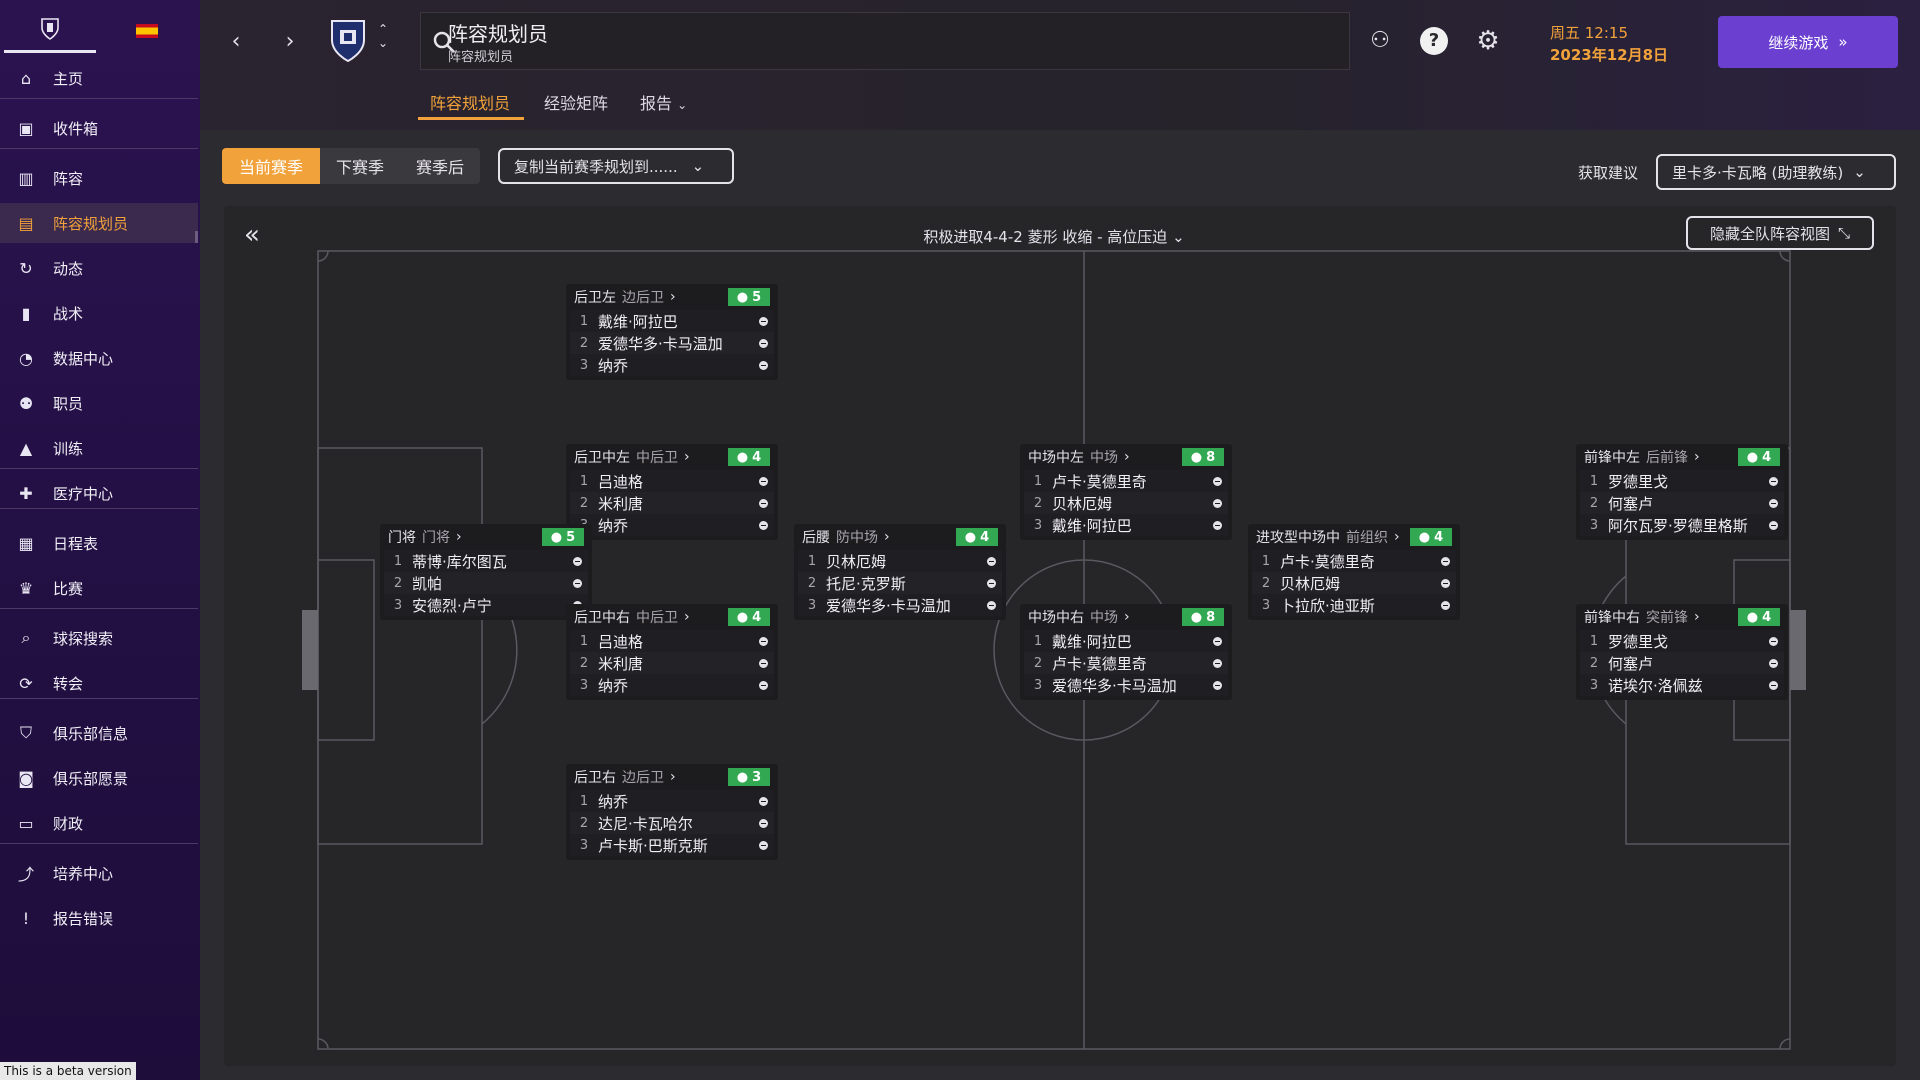 This screenshot has width=1920, height=1080. Describe the element at coordinates (99, 178) in the screenshot. I see `sidebar-item-2: ▥ 阵容` at that location.